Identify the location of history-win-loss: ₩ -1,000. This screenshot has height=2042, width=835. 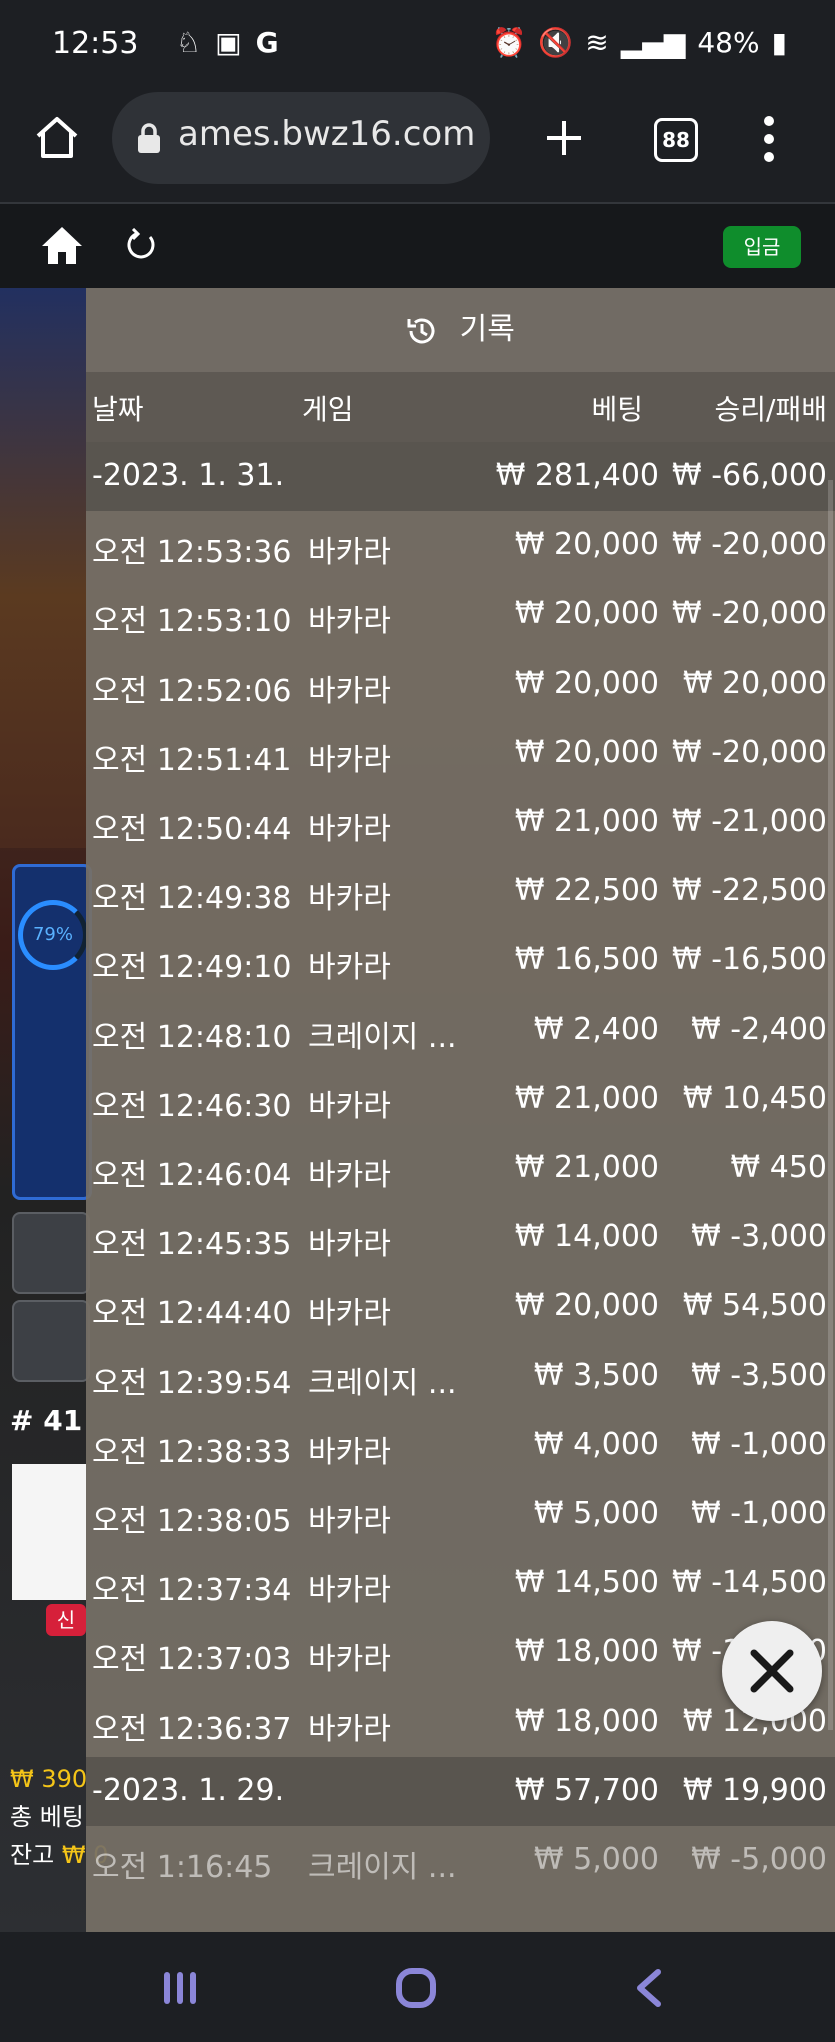
(759, 1444).